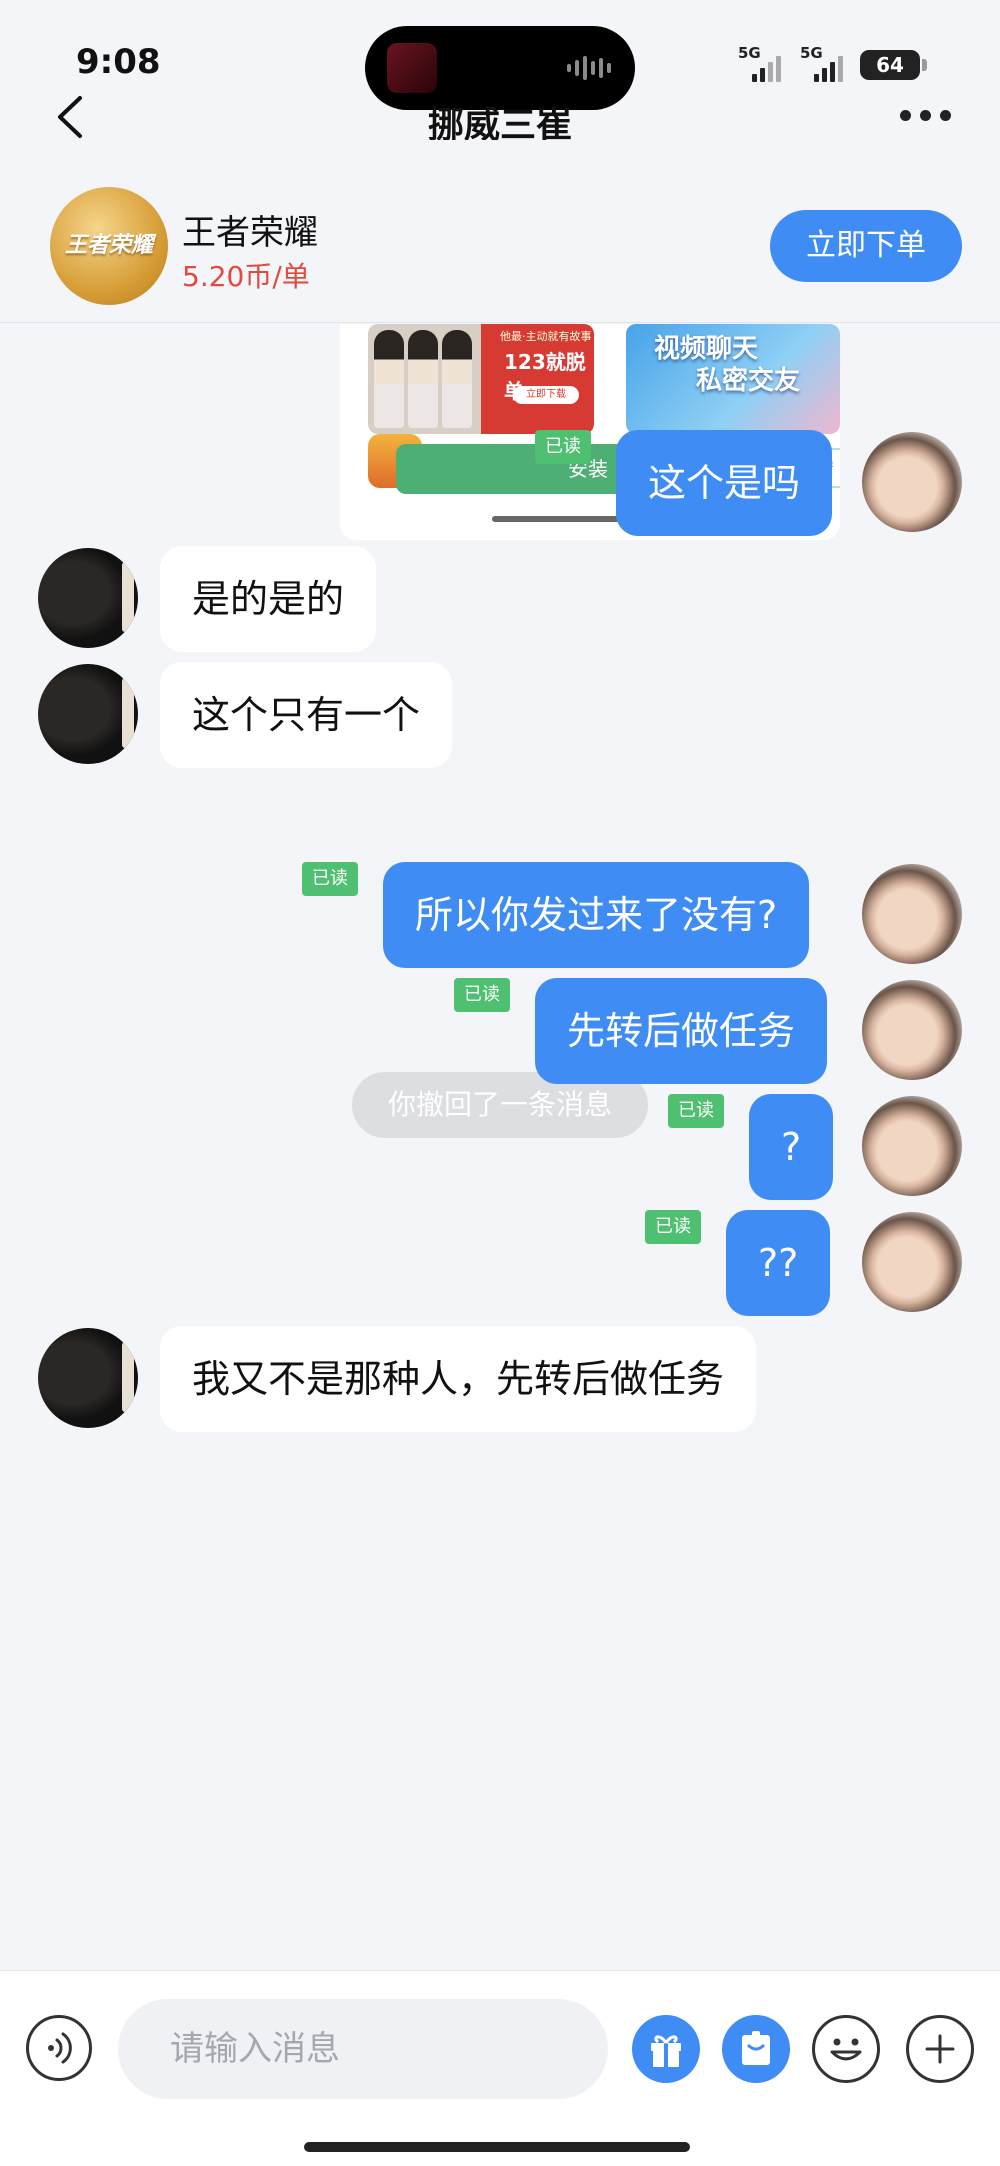 This screenshot has height=2166, width=1000. I want to click on plus-icon, so click(940, 2049).